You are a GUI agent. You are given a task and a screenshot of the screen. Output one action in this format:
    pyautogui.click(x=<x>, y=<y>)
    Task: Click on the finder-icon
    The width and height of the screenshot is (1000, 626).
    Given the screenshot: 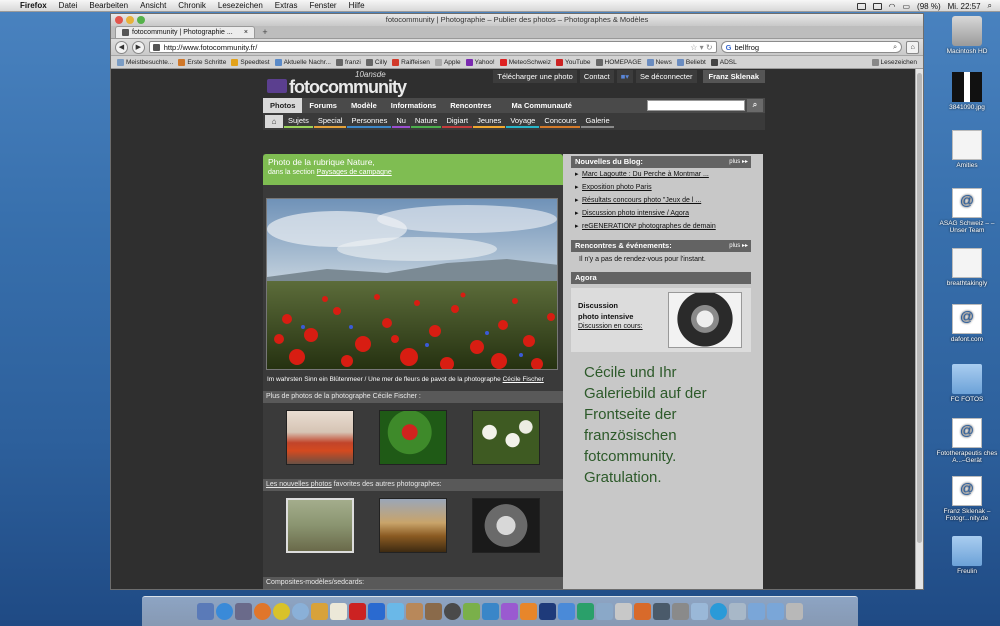 What is the action you would take?
    pyautogui.click(x=205, y=611)
    